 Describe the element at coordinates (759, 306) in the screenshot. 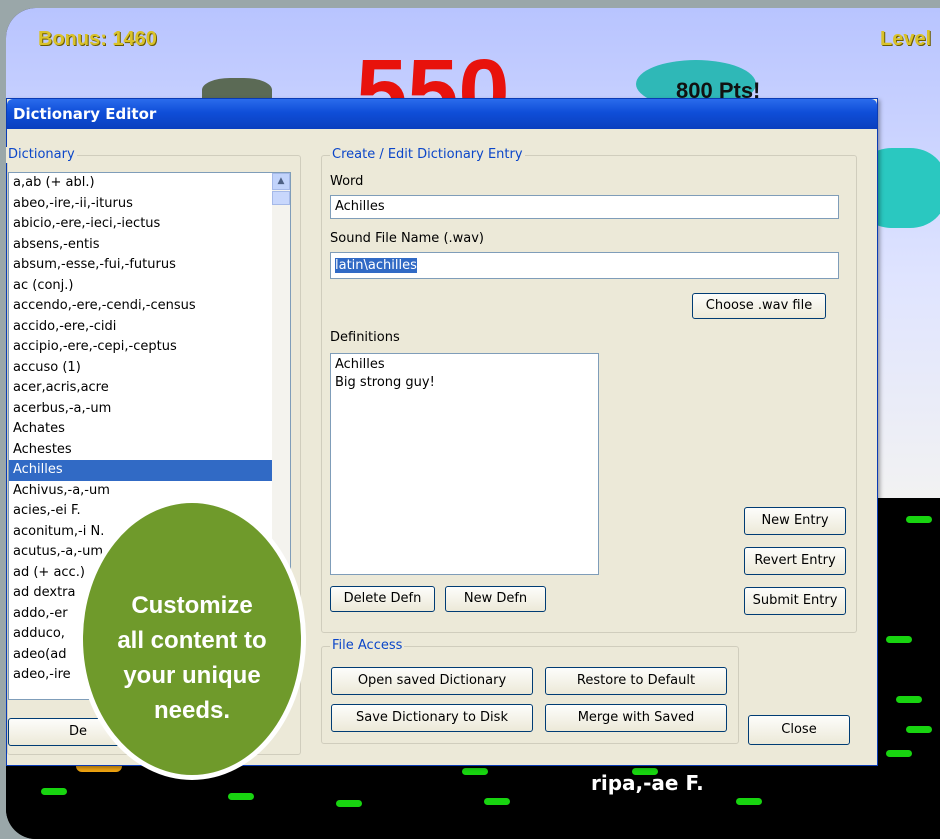

I see `choose-wav-button: Choose .wav file` at that location.